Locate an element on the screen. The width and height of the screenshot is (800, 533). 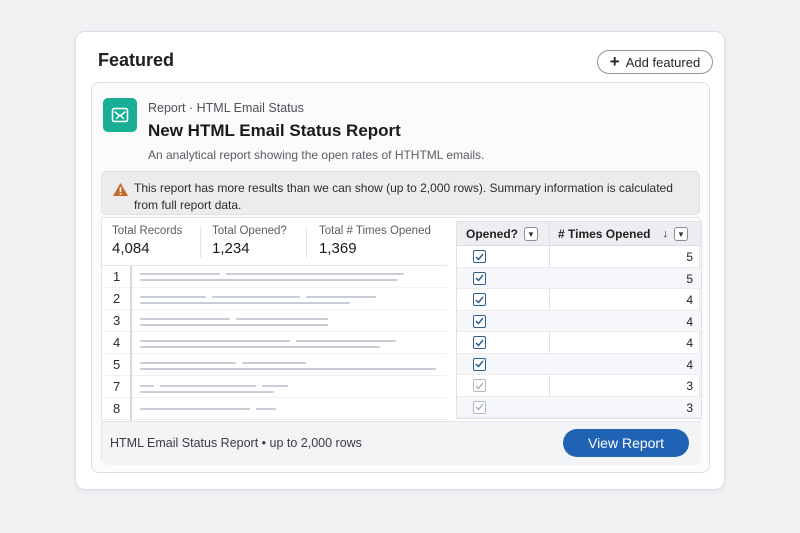
column-label: Opened? is located at coordinates (492, 234).